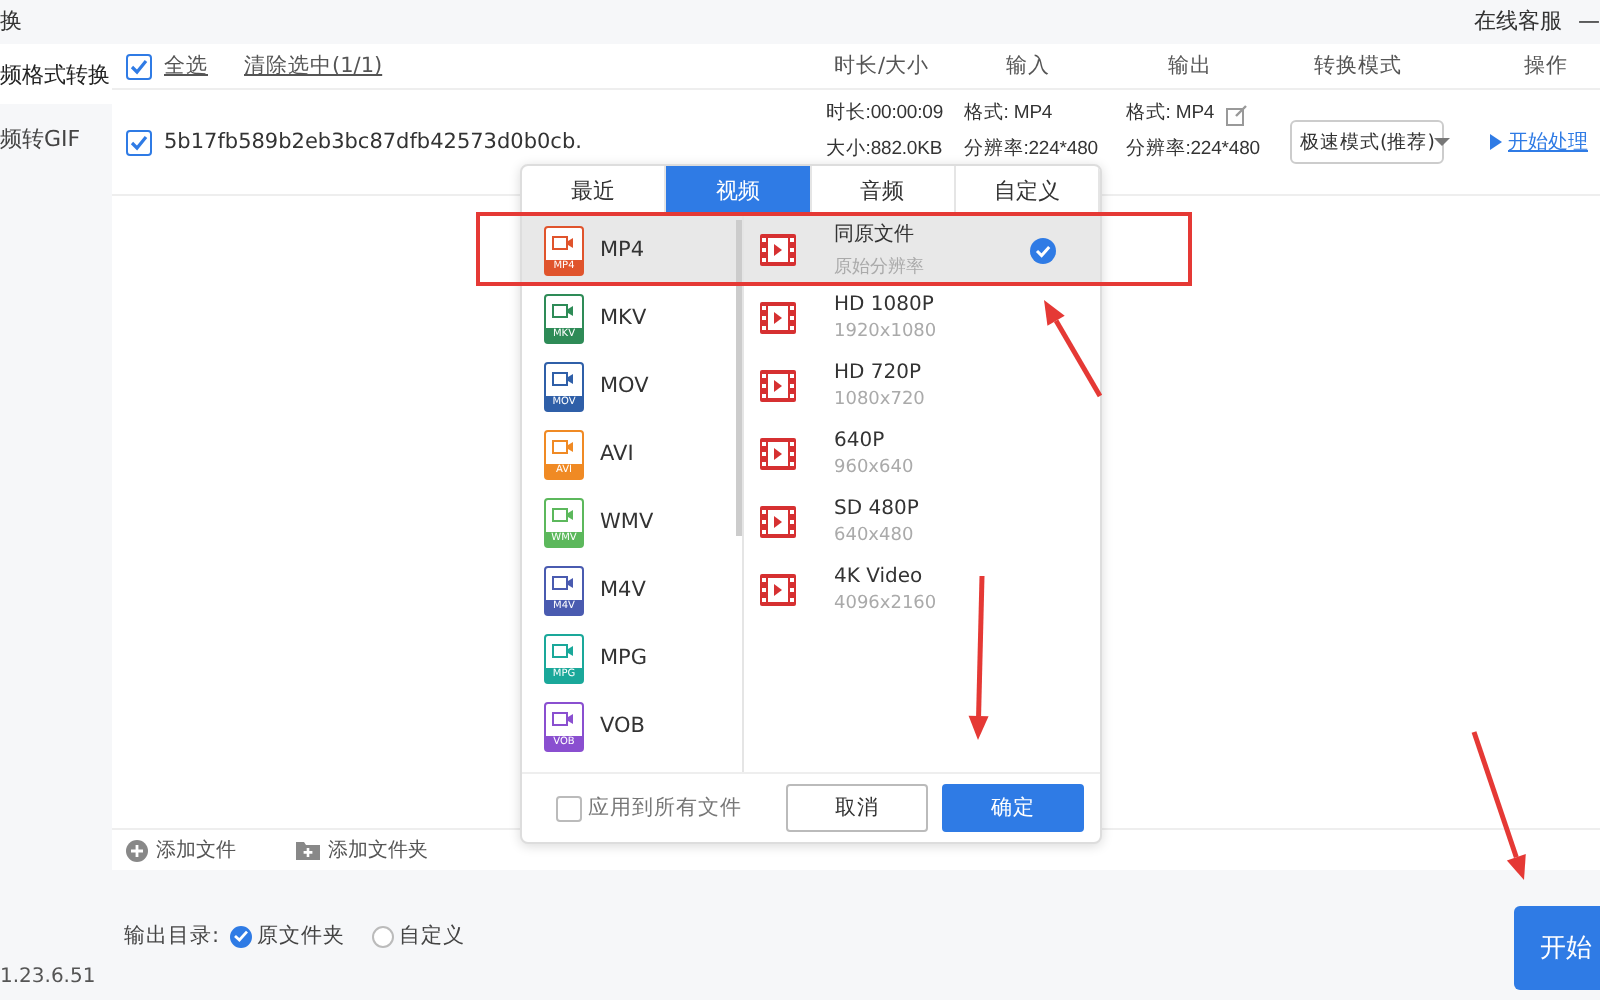 The width and height of the screenshot is (1600, 1000). I want to click on output-resolution-text: 分辨率:224*480, so click(1194, 150).